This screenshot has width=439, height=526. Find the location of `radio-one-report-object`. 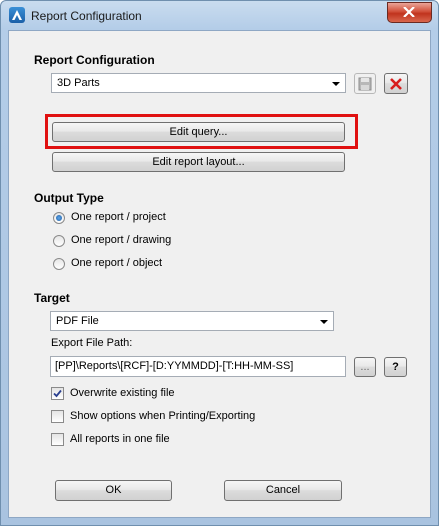

radio-one-report-object is located at coordinates (59, 264).